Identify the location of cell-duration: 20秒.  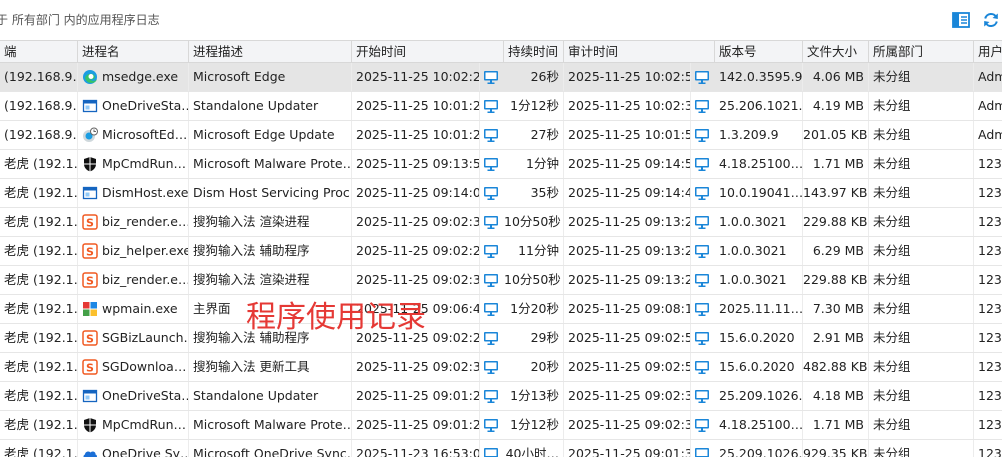
(534, 367).